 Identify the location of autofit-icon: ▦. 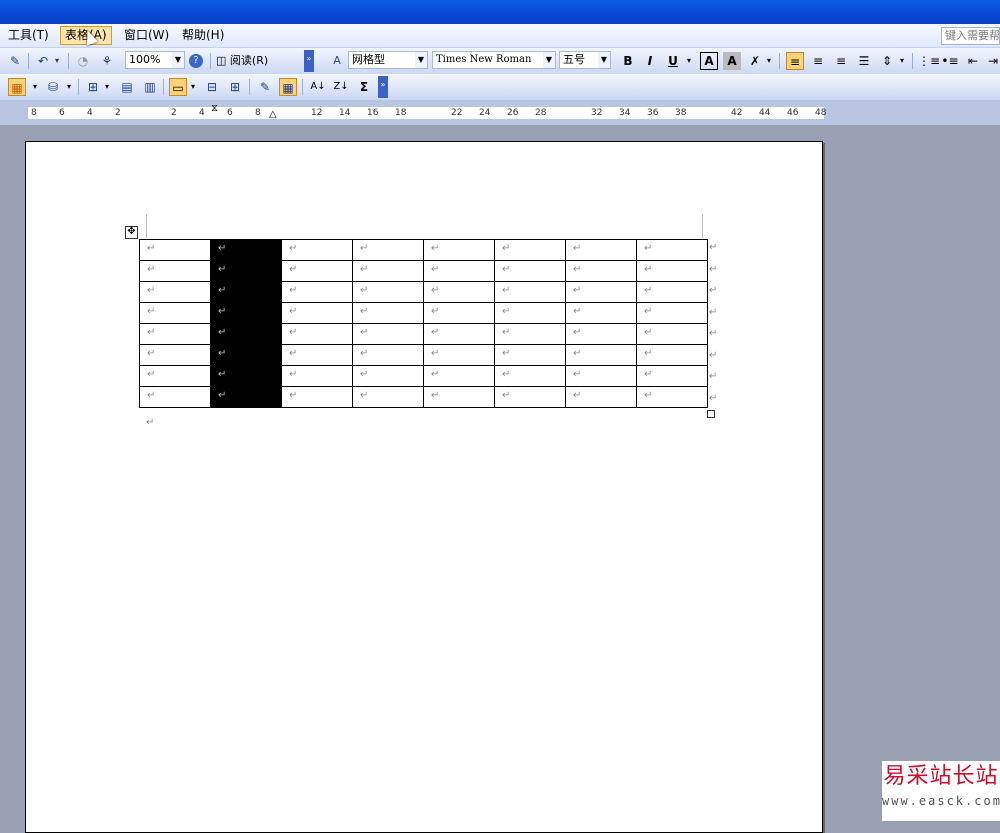
(288, 87).